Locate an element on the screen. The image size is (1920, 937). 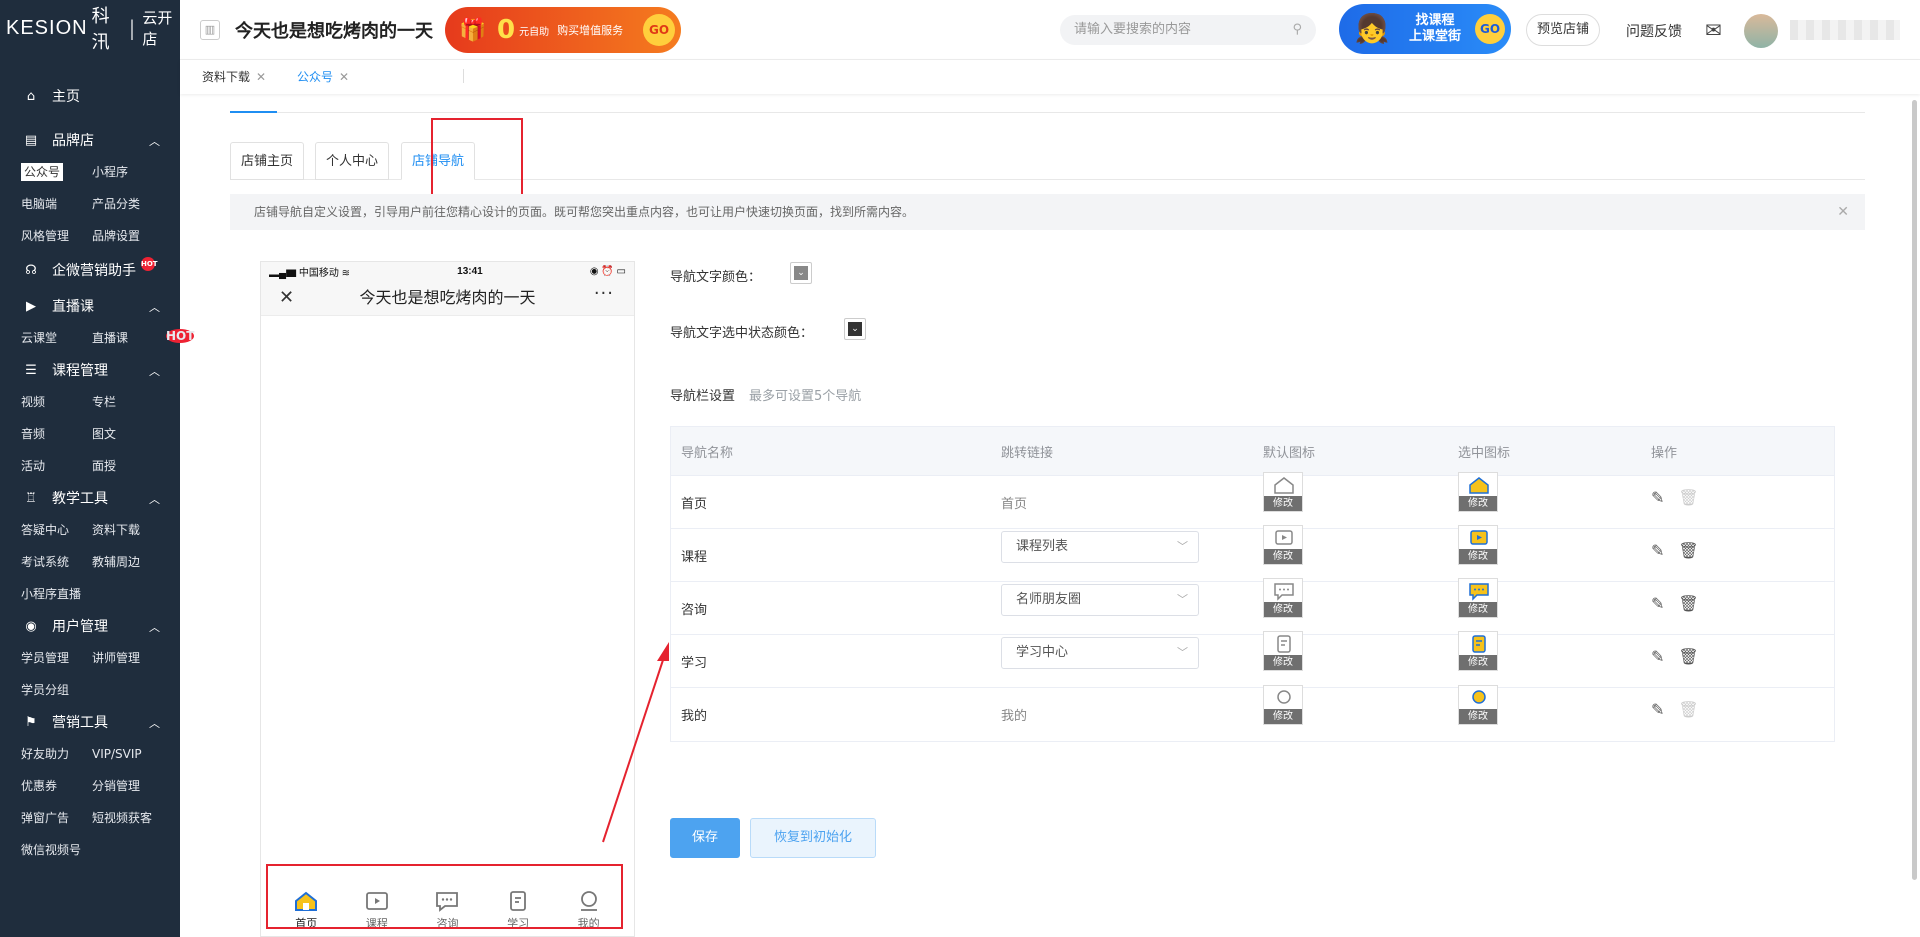
preview-store-button: 预览店铺 is located at coordinates (1563, 30).